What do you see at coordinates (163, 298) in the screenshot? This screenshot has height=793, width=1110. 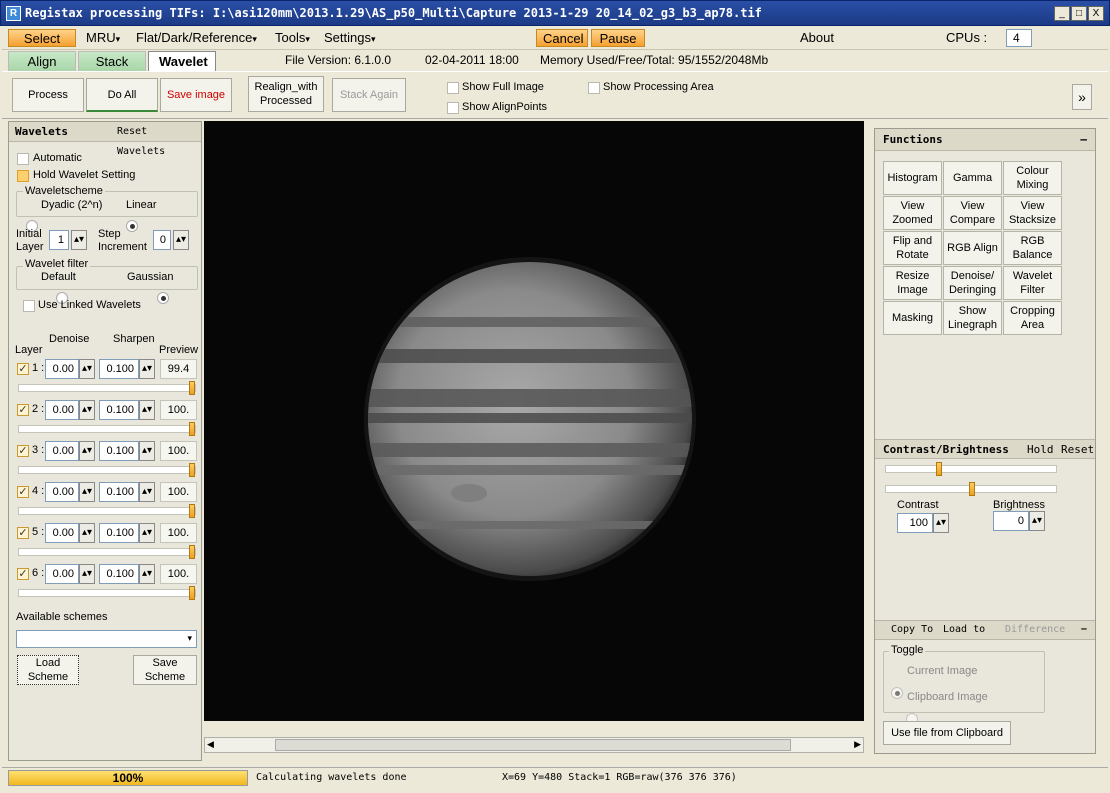 I see `gaussian-radio` at bounding box center [163, 298].